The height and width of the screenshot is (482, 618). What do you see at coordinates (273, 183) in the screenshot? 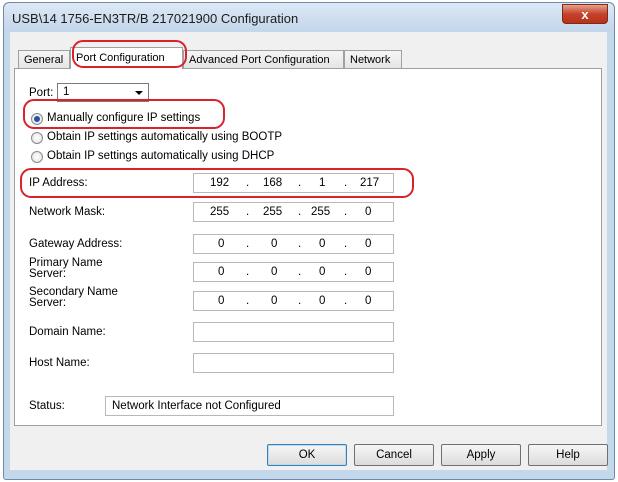
I see `ip-octet-2: 168` at bounding box center [273, 183].